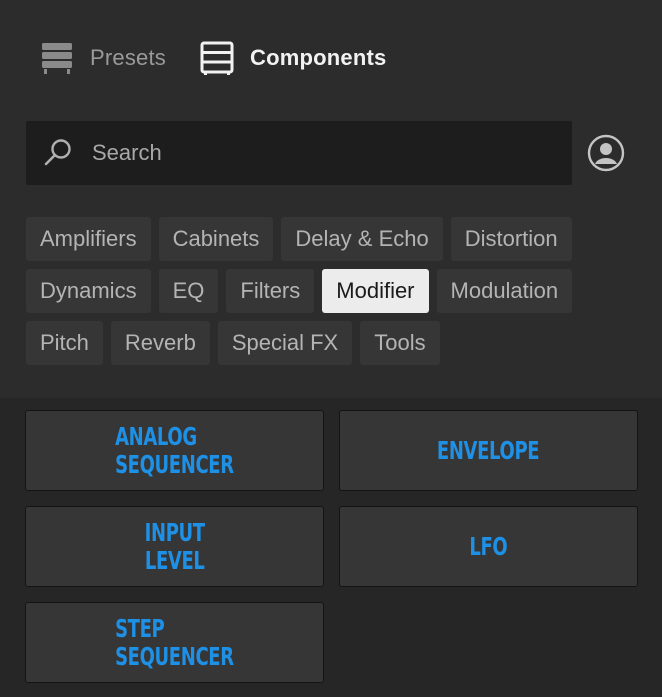  I want to click on component-title: ENVELOPE, so click(488, 450).